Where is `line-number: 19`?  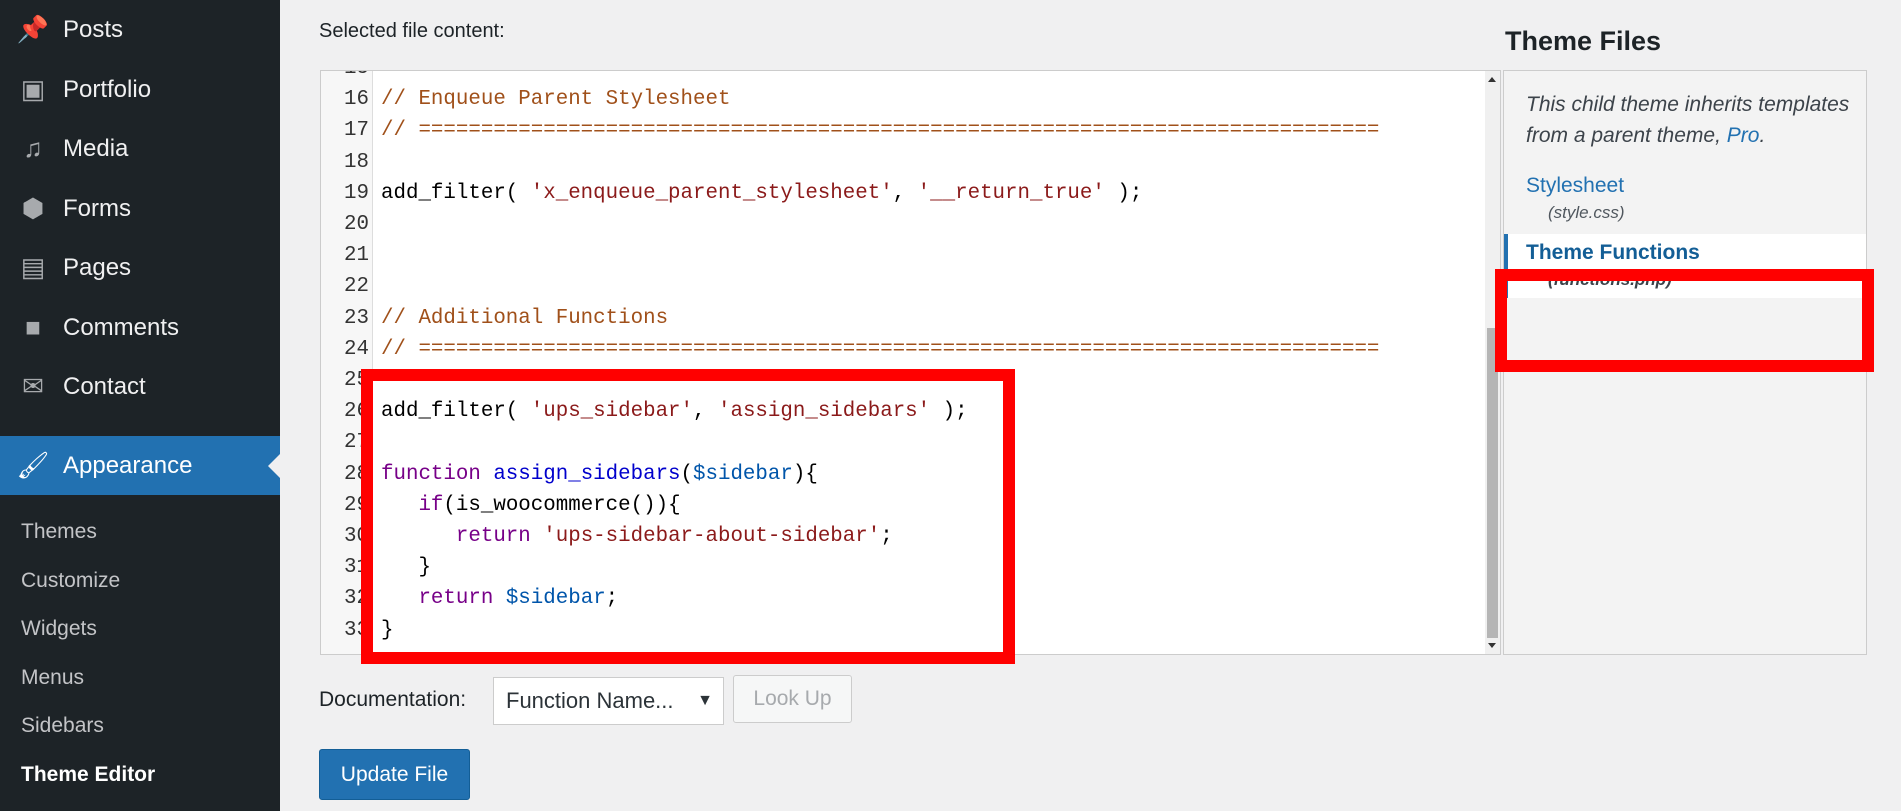 line-number: 19 is located at coordinates (356, 193).